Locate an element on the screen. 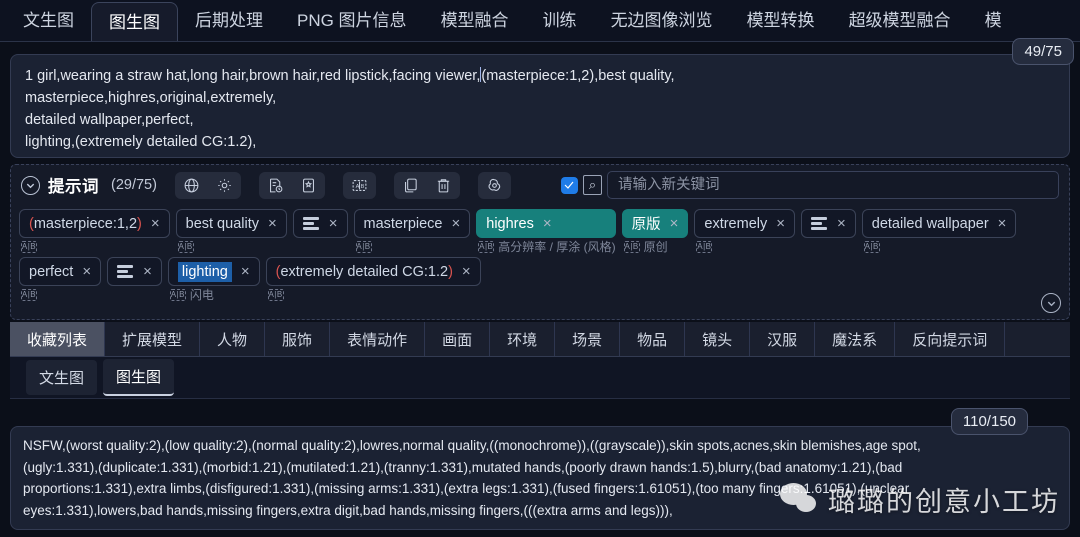 Image resolution: width=1080 pixels, height=537 pixels. keyword-chip: masterpiece × is located at coordinates (412, 223).